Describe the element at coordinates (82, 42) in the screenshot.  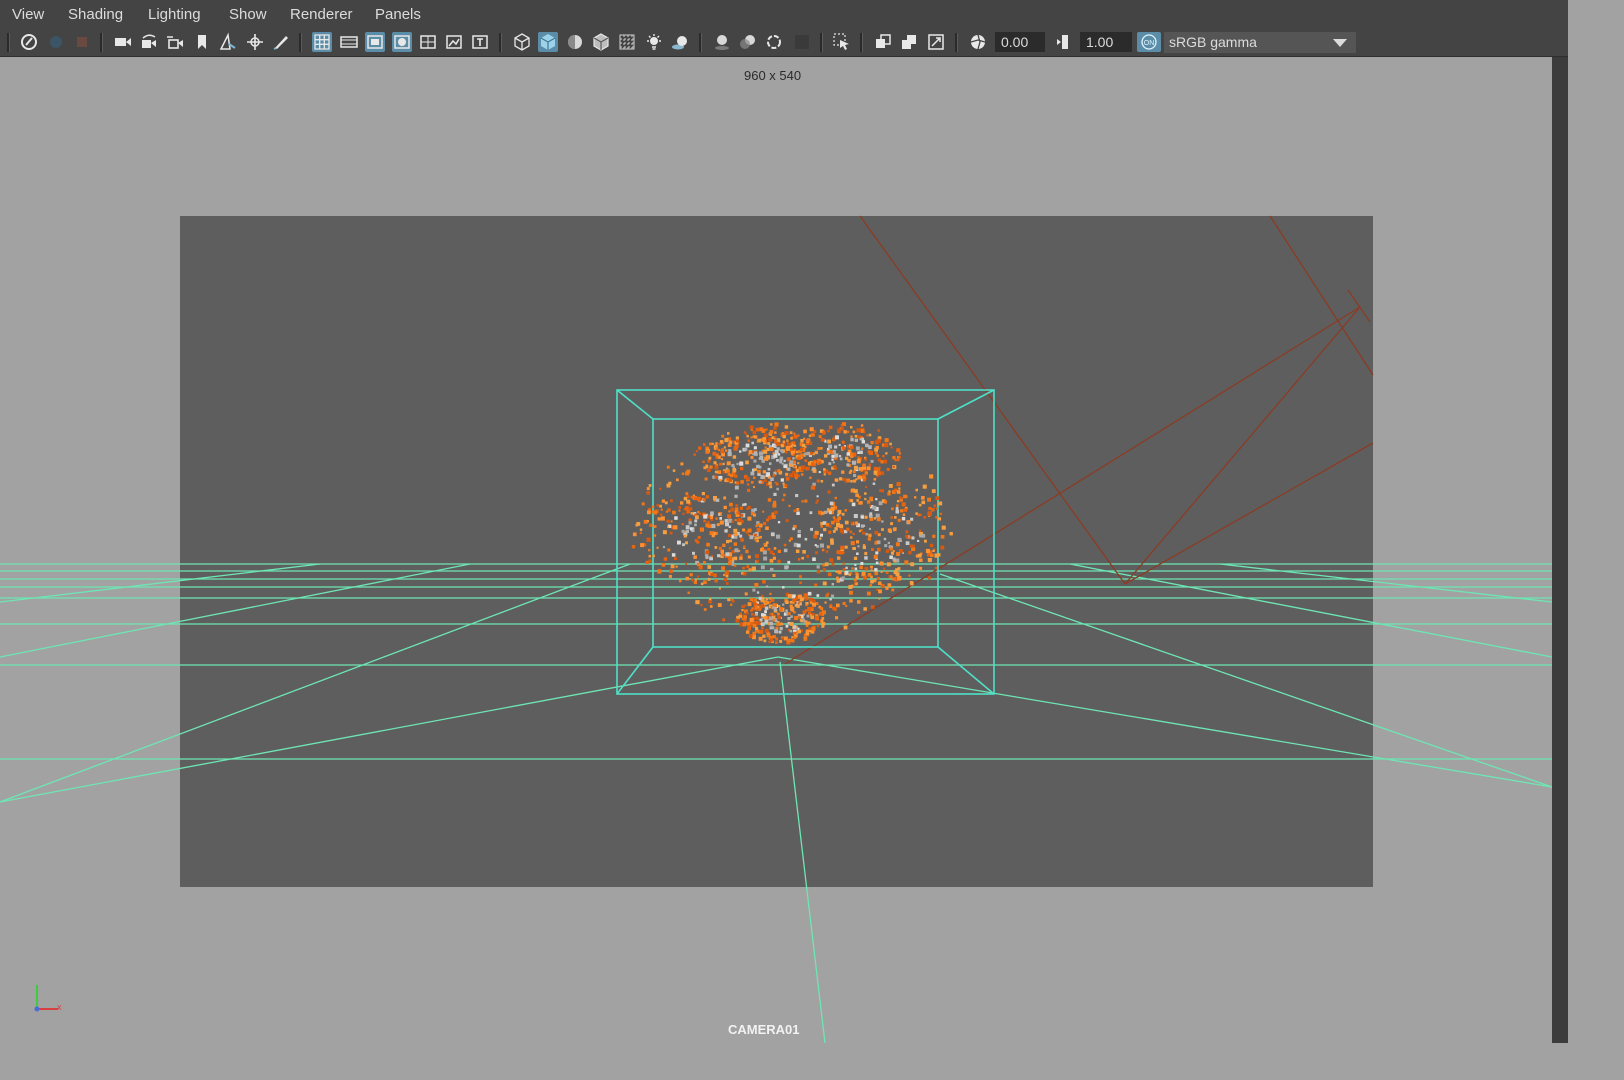
I see `bookmark-icon` at that location.